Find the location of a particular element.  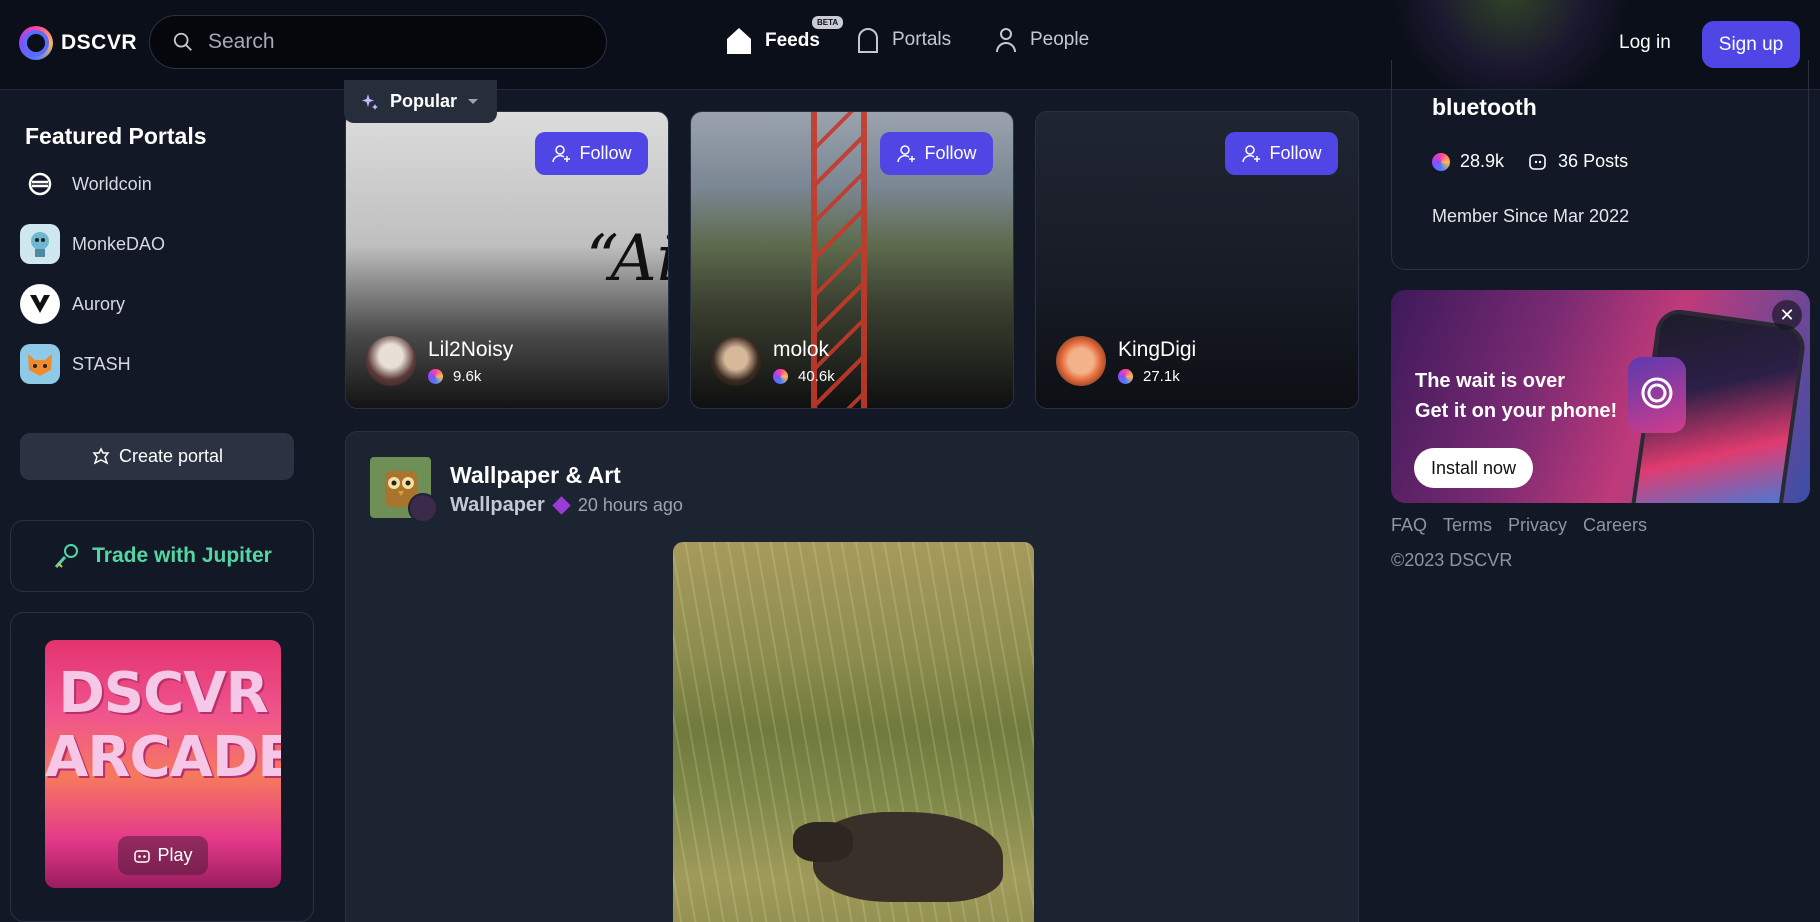

author-avatar is located at coordinates (423, 508).